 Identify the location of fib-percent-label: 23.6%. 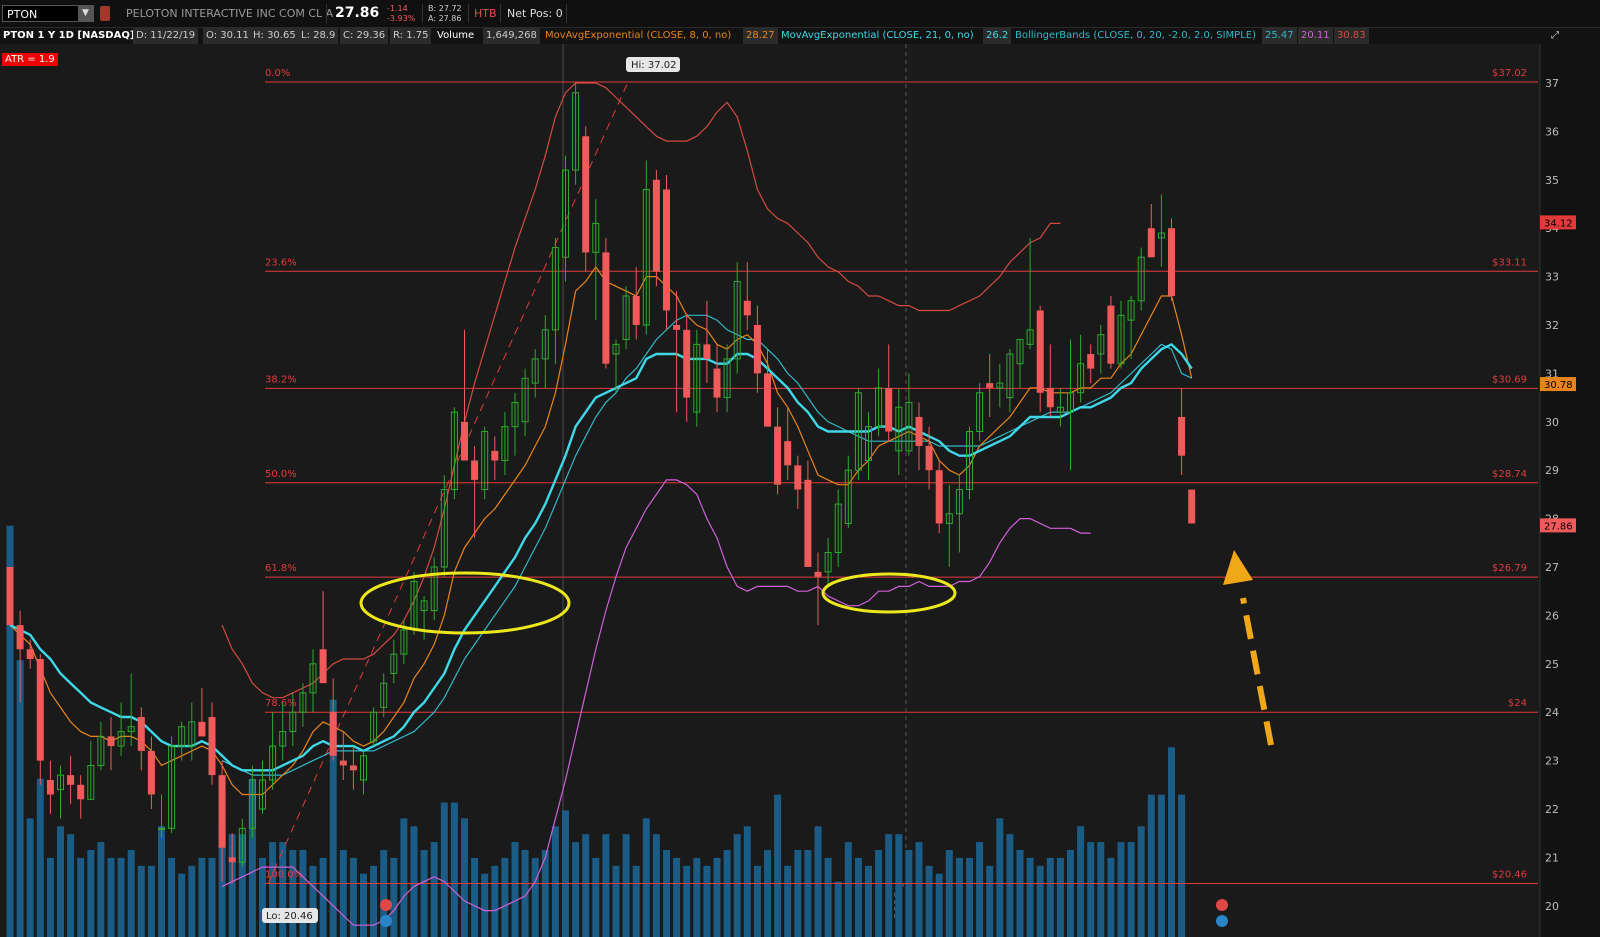
(281, 262).